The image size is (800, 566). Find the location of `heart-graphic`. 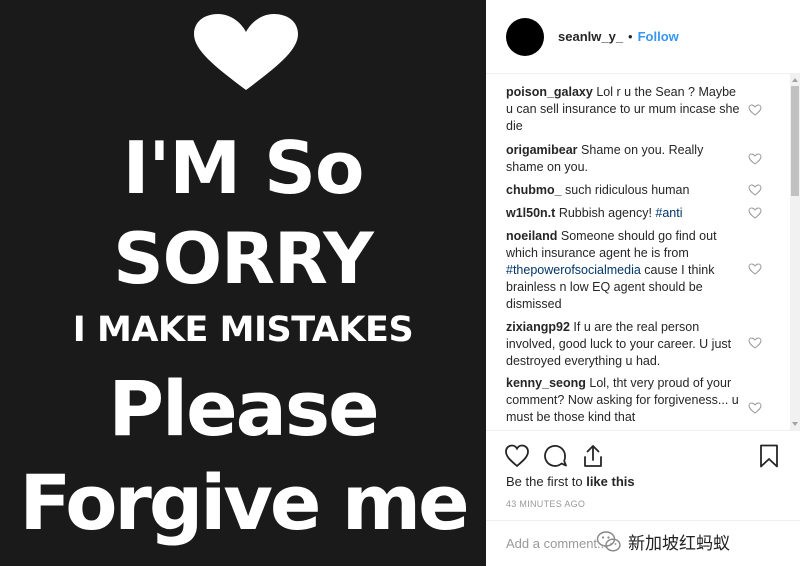

heart-graphic is located at coordinates (246, 52).